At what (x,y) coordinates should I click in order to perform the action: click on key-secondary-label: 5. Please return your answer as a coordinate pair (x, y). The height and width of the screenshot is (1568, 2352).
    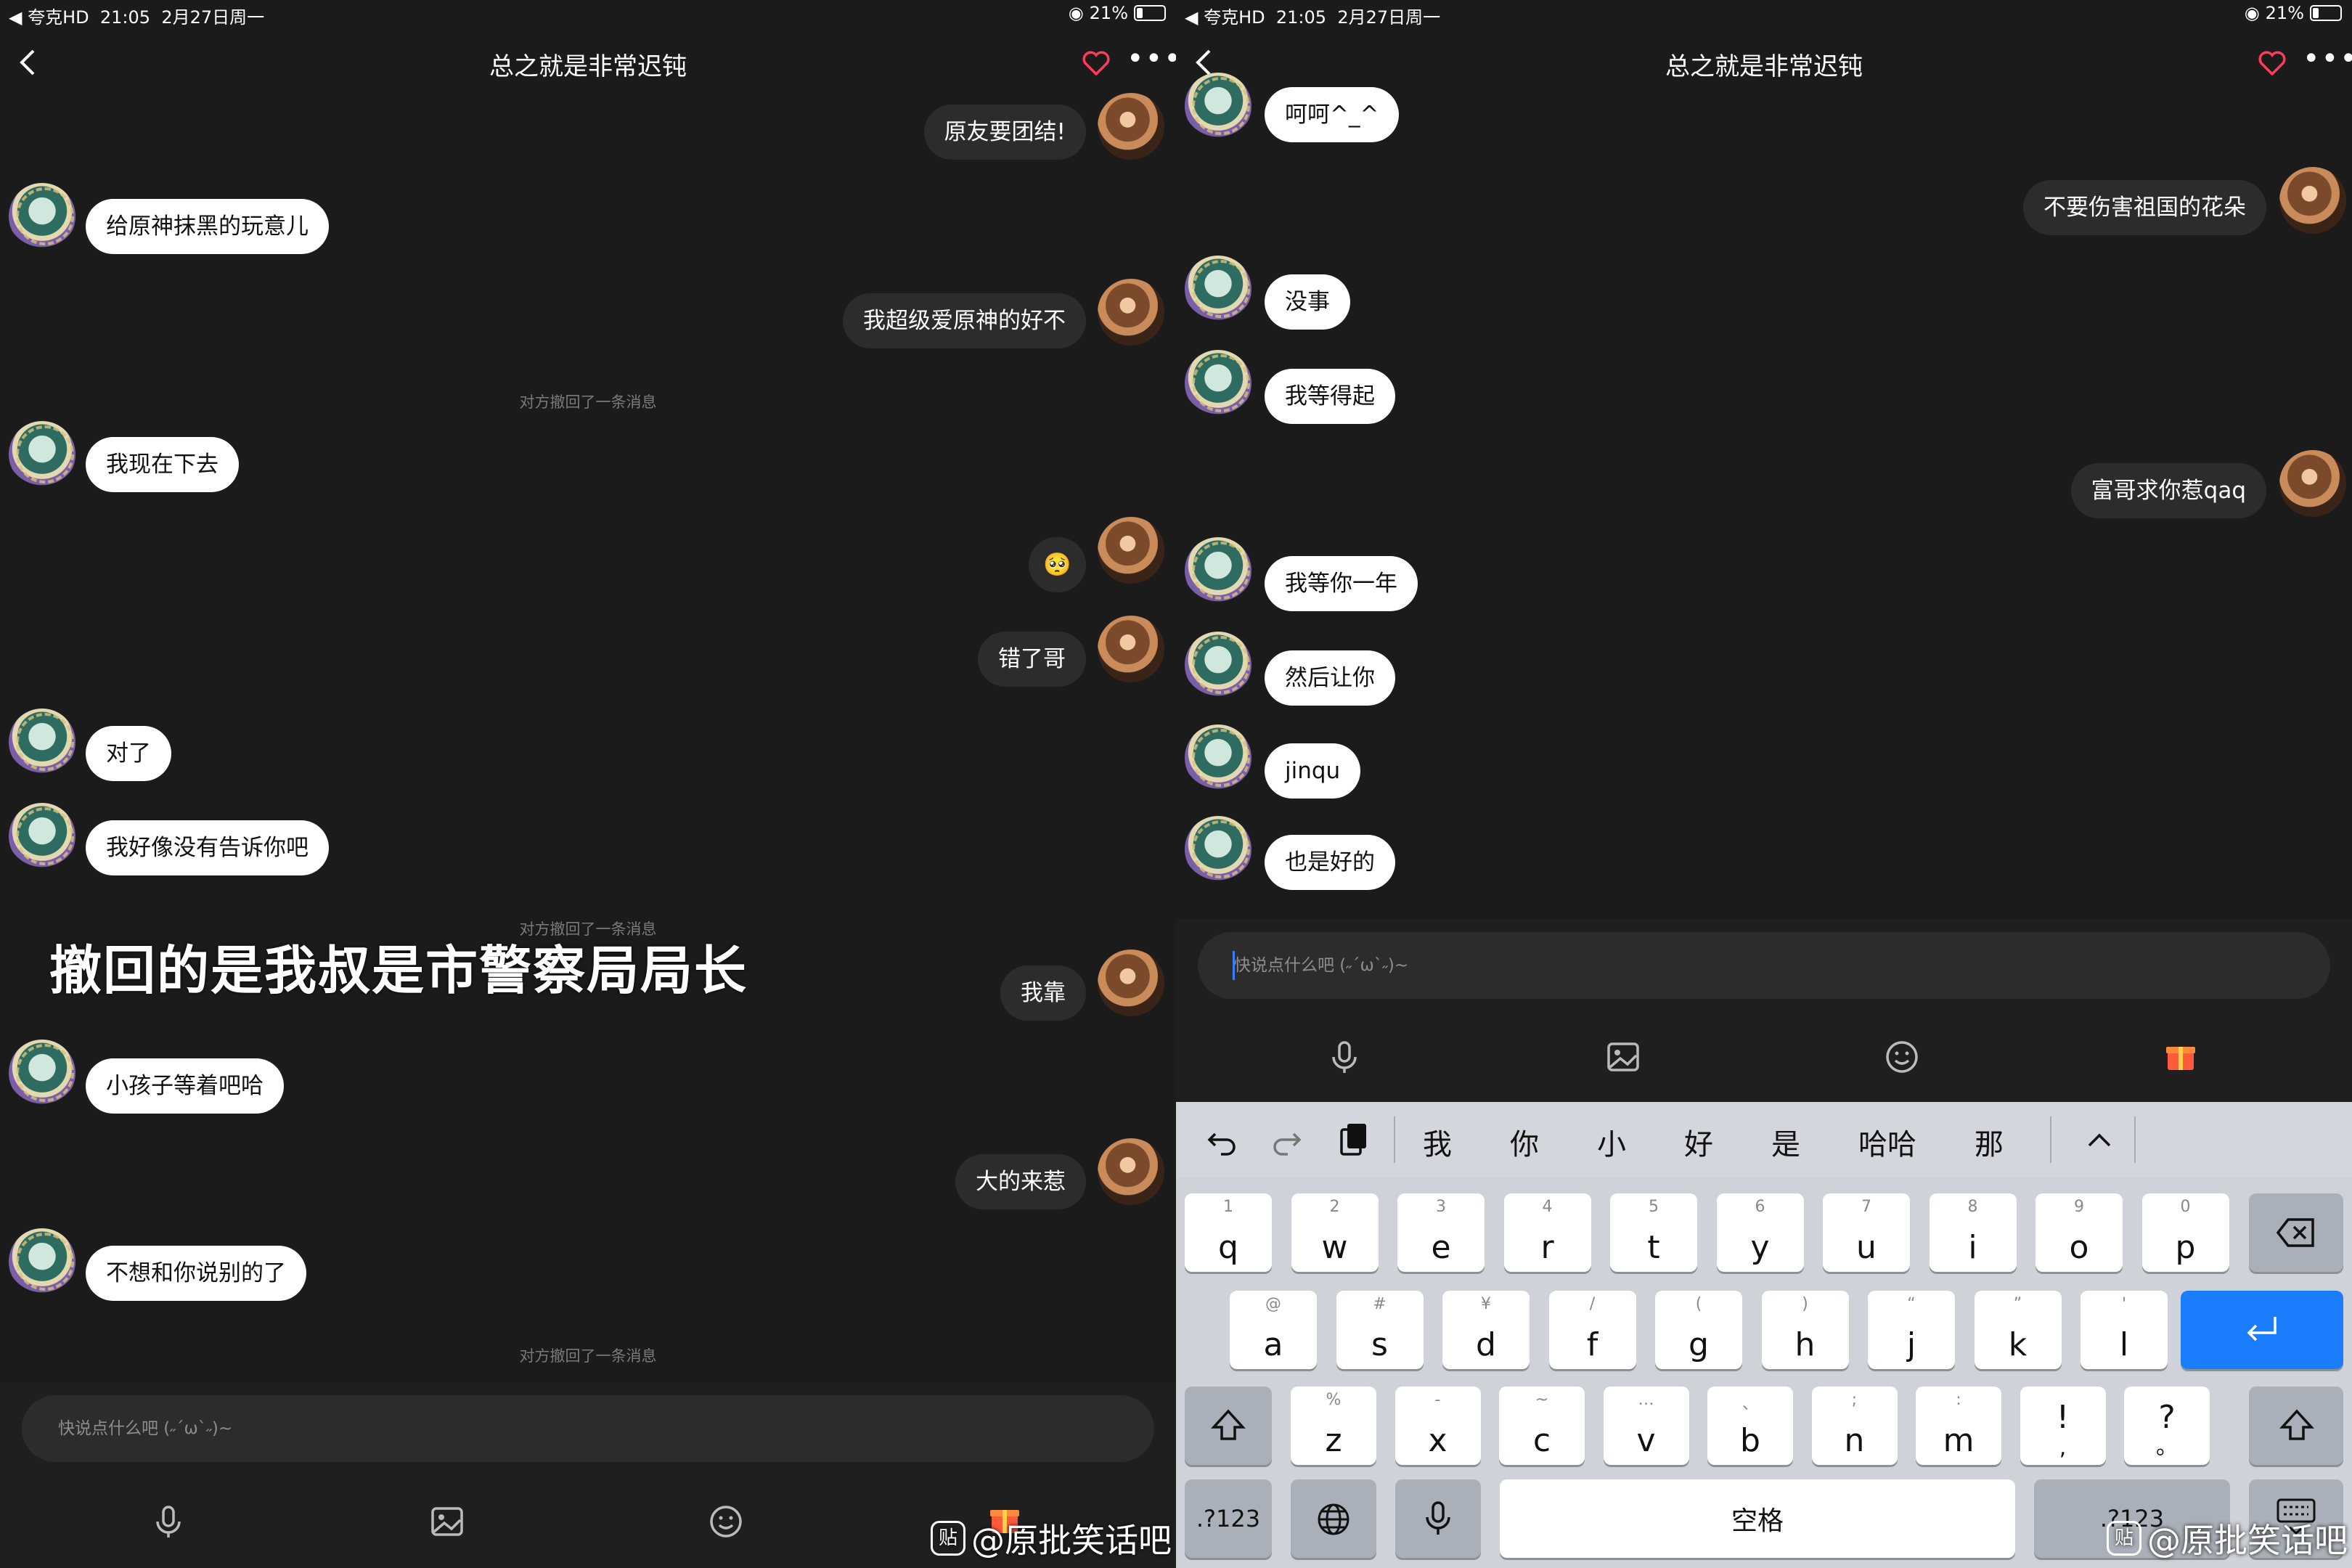
    Looking at the image, I should click on (1654, 1207).